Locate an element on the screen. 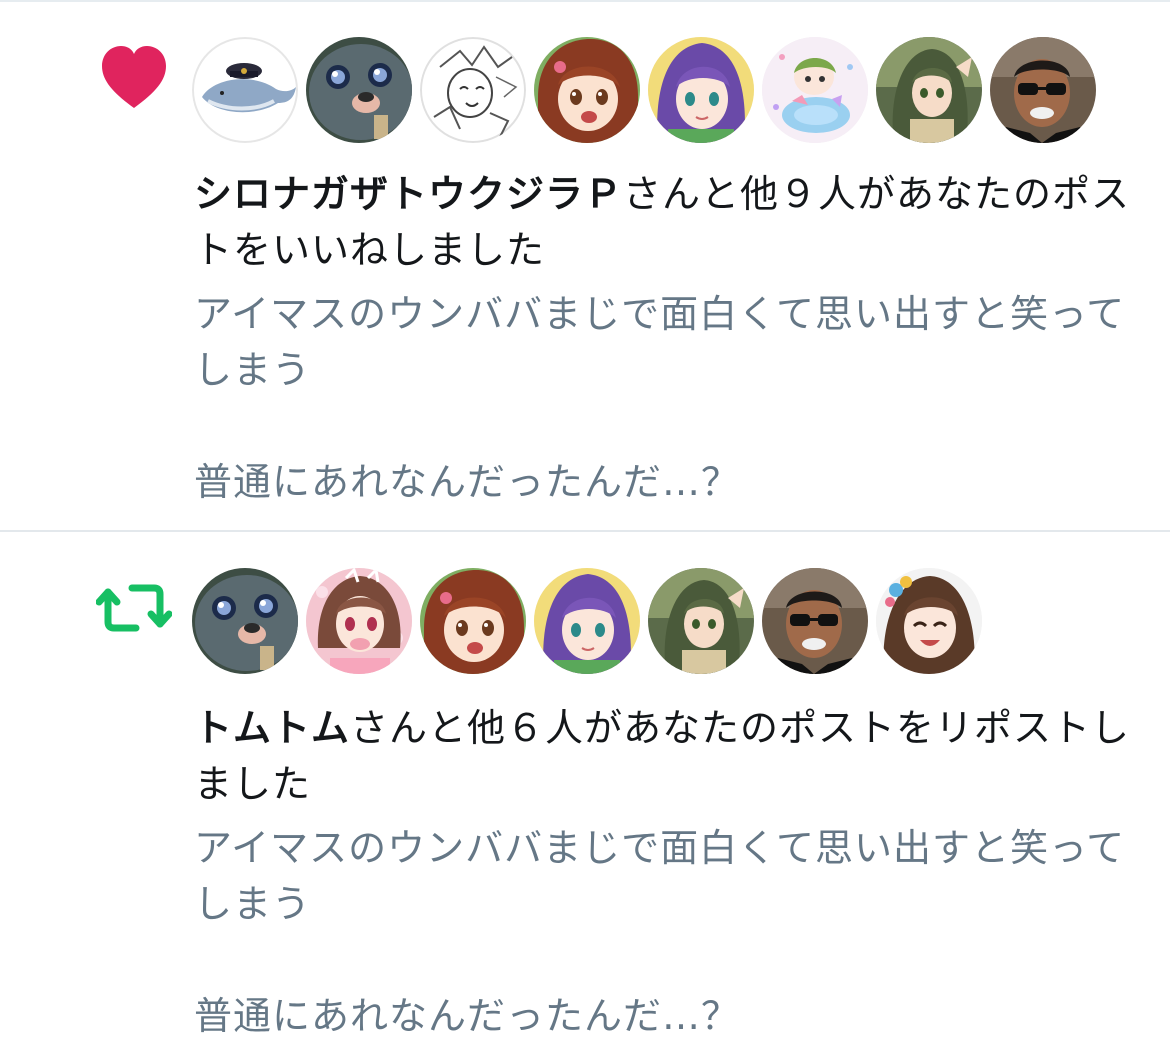 This screenshot has height=1062, width=1170. liker-avatars is located at coordinates (644, 90).